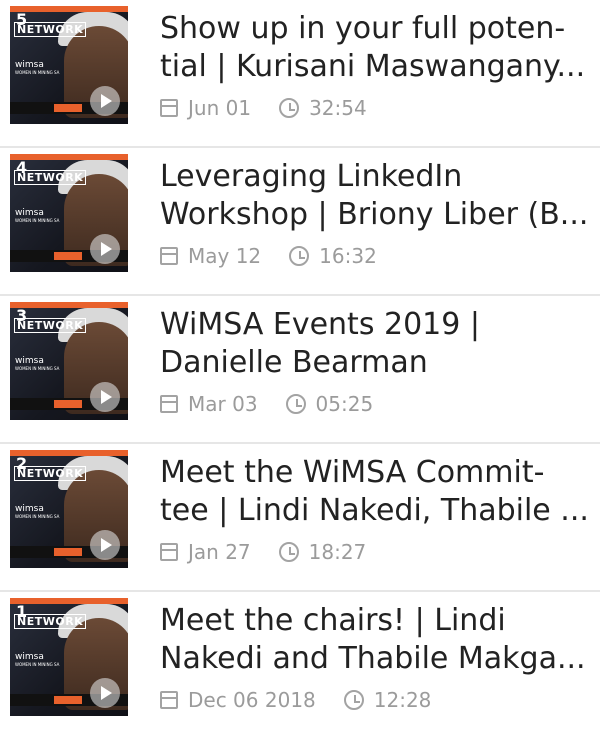 The image size is (600, 740). I want to click on episode-meta: Mar 03 05:25, so click(266, 404).